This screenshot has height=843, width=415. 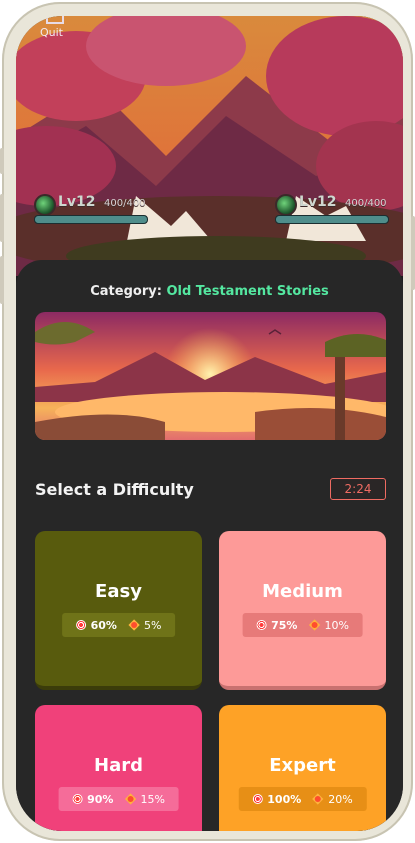 What do you see at coordinates (51, 32) in the screenshot?
I see `quit-button-label: Quit` at bounding box center [51, 32].